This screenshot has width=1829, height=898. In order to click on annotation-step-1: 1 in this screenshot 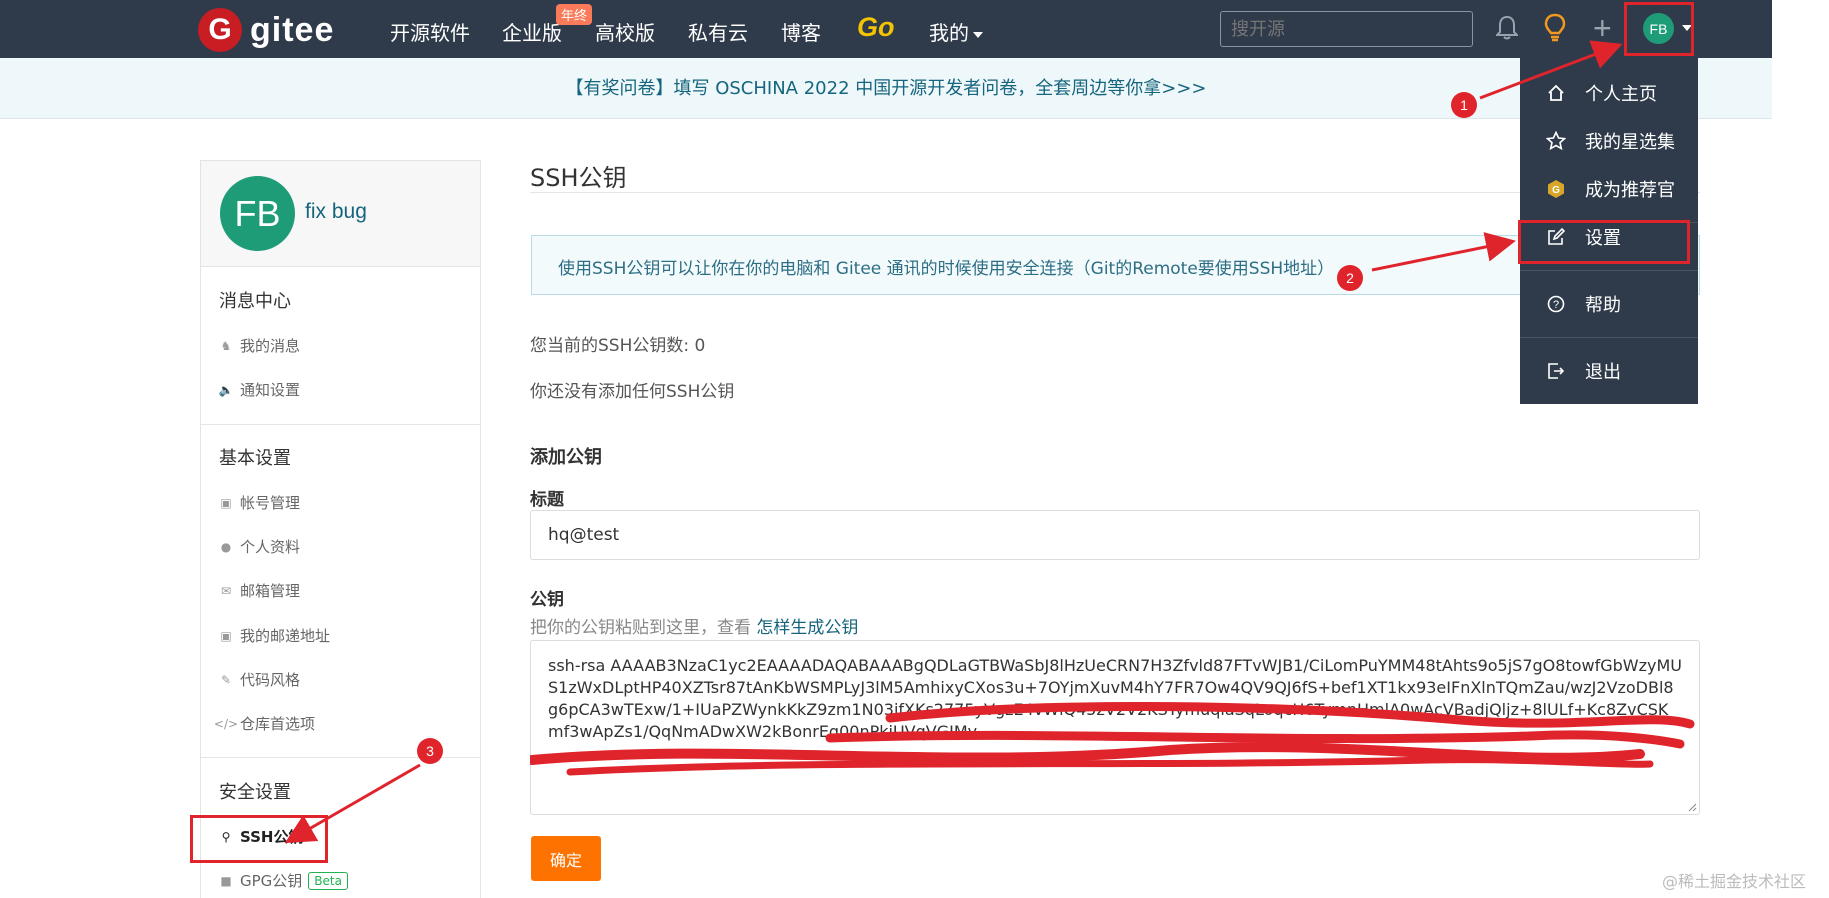, I will do `click(1464, 105)`.